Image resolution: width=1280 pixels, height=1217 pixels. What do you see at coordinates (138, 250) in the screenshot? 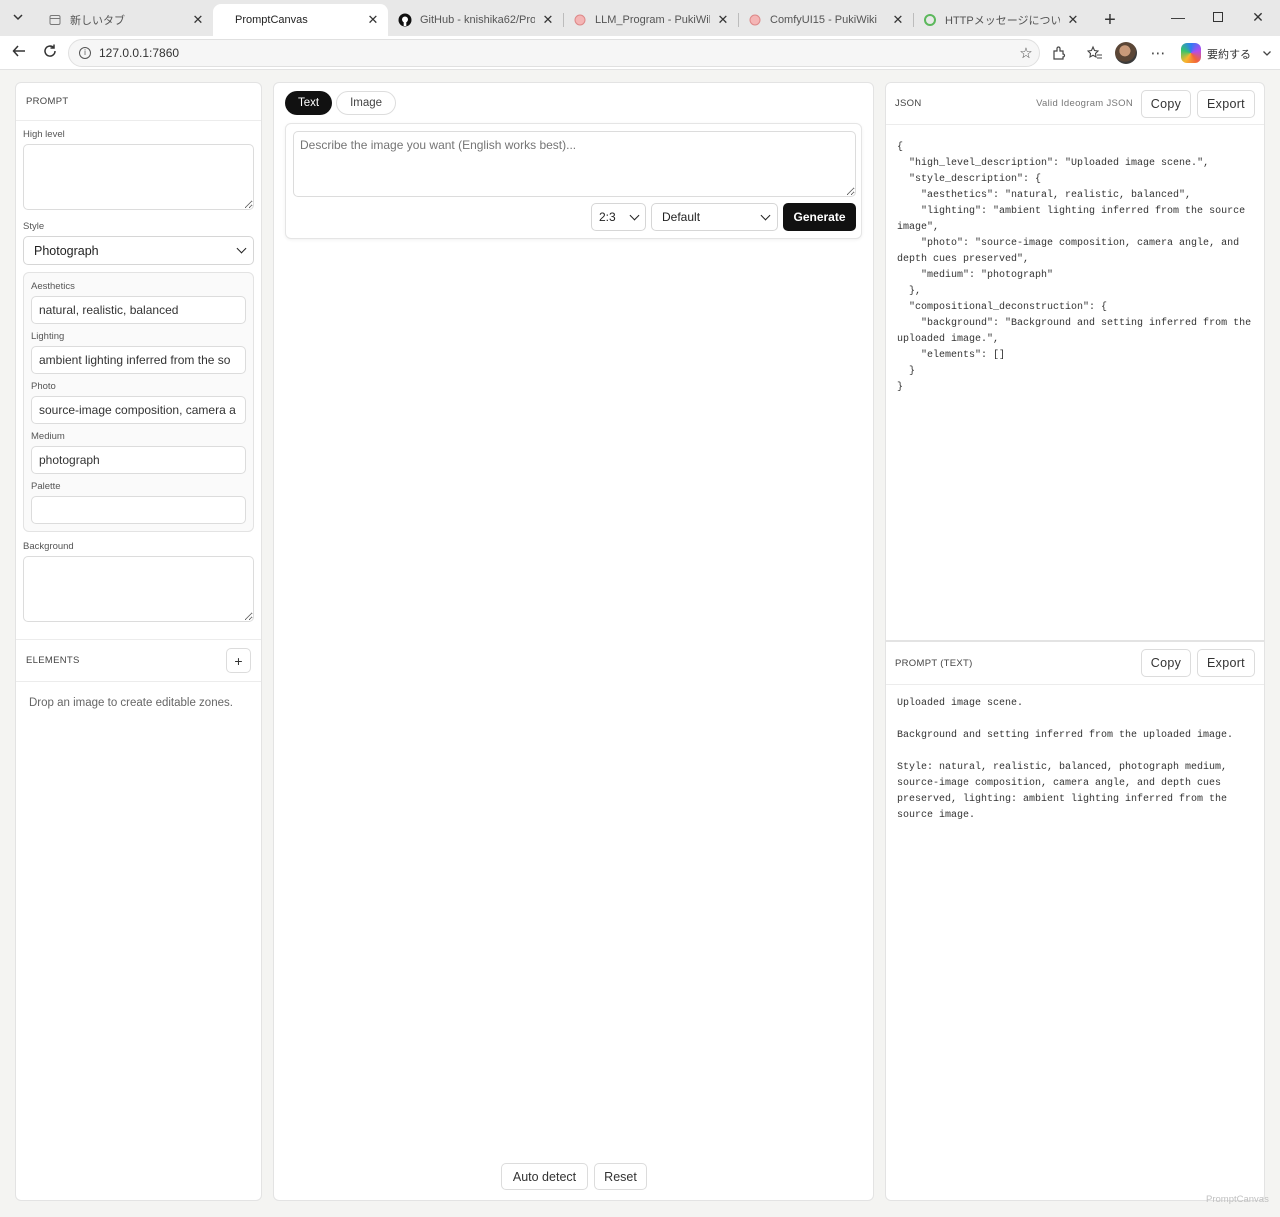
I see `style-select: Photograph` at bounding box center [138, 250].